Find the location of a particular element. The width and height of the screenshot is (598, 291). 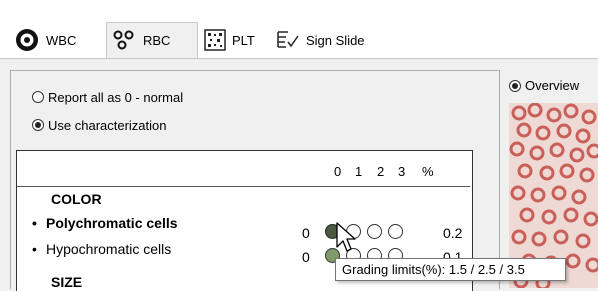

tab-label-rbc: RBC is located at coordinates (157, 40).